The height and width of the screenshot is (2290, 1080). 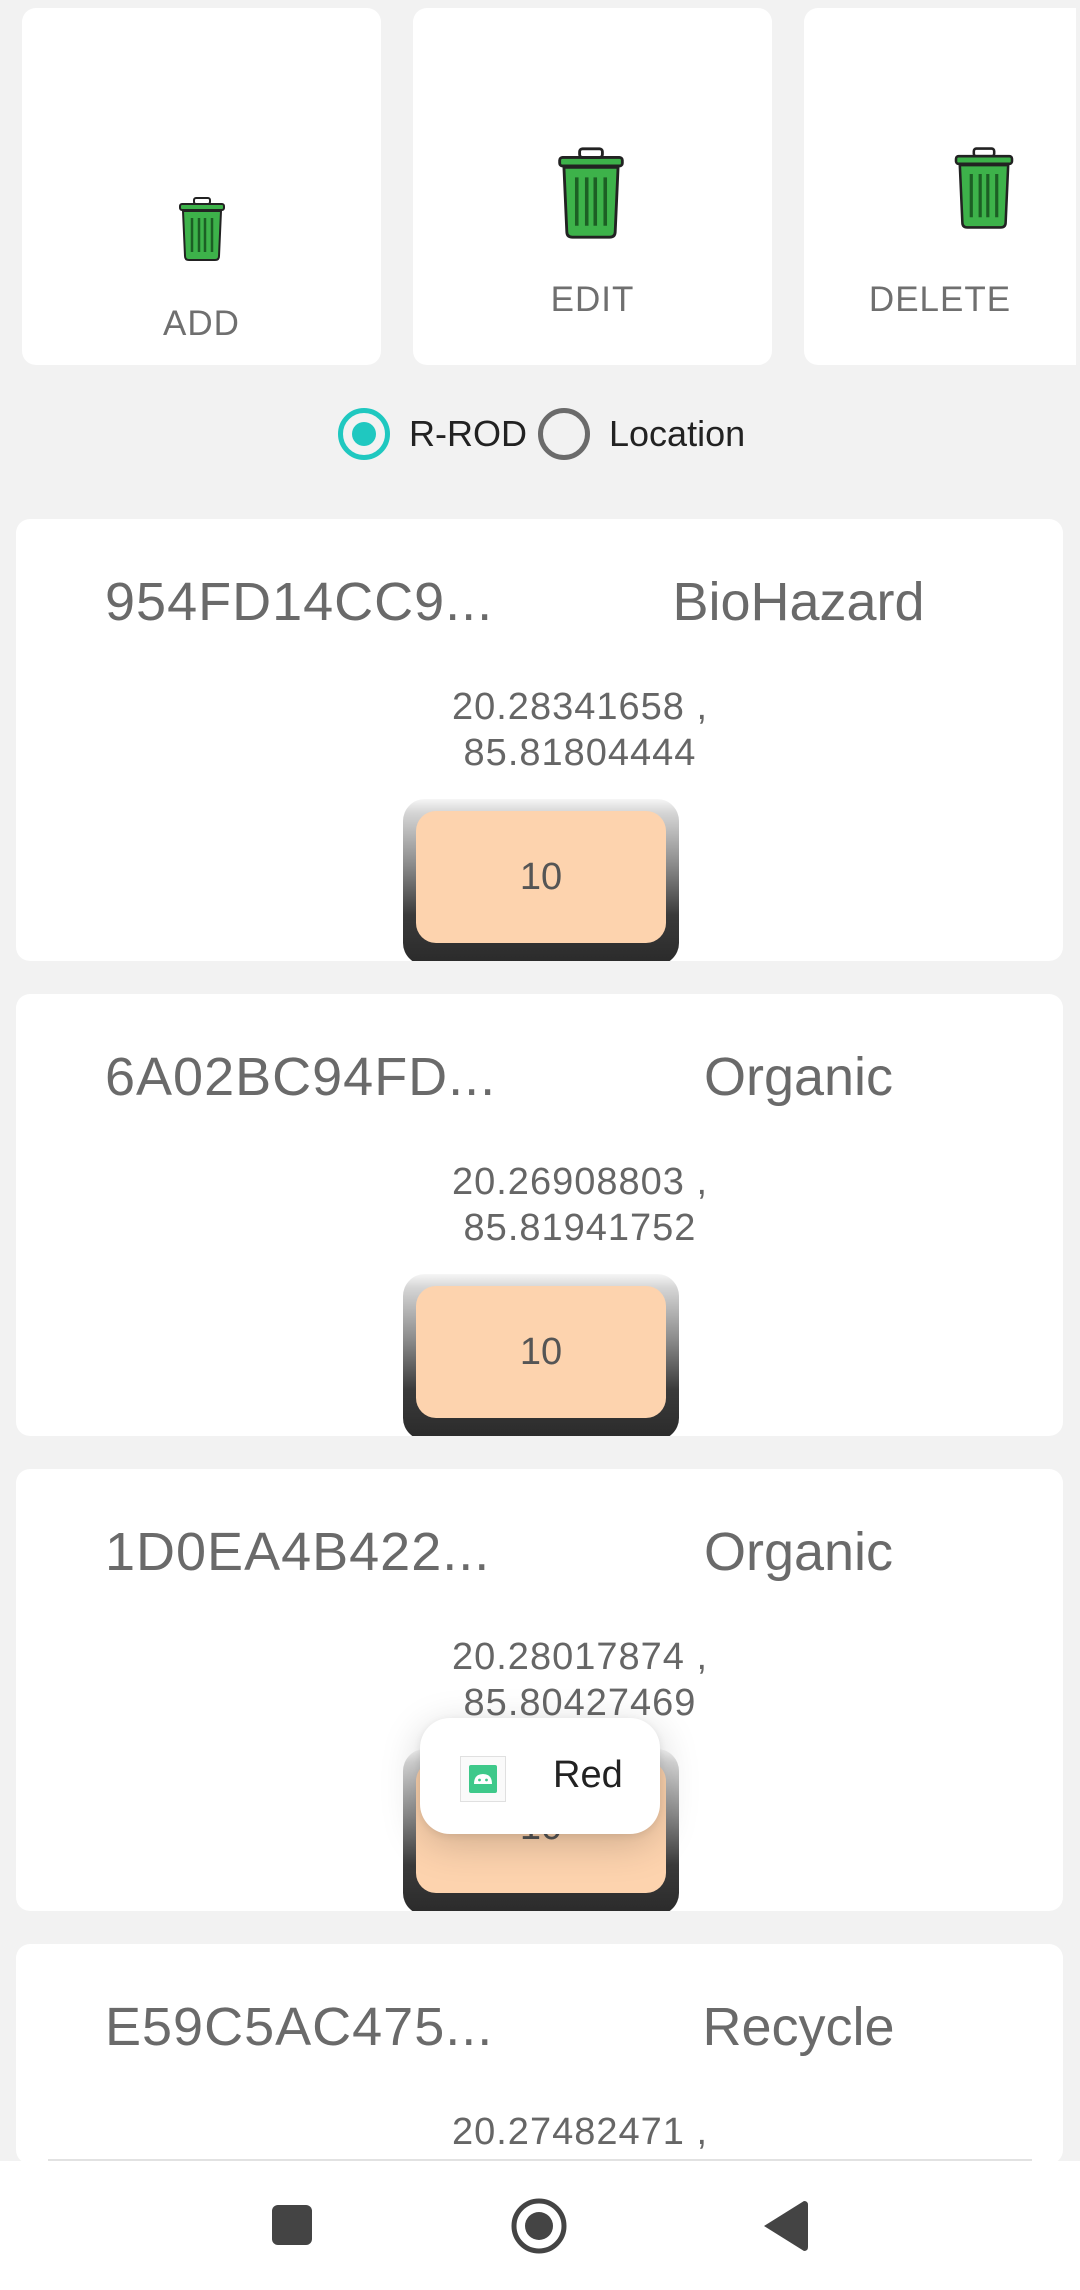 I want to click on rod-latitude: 20.28017874 ,, so click(x=579, y=1657).